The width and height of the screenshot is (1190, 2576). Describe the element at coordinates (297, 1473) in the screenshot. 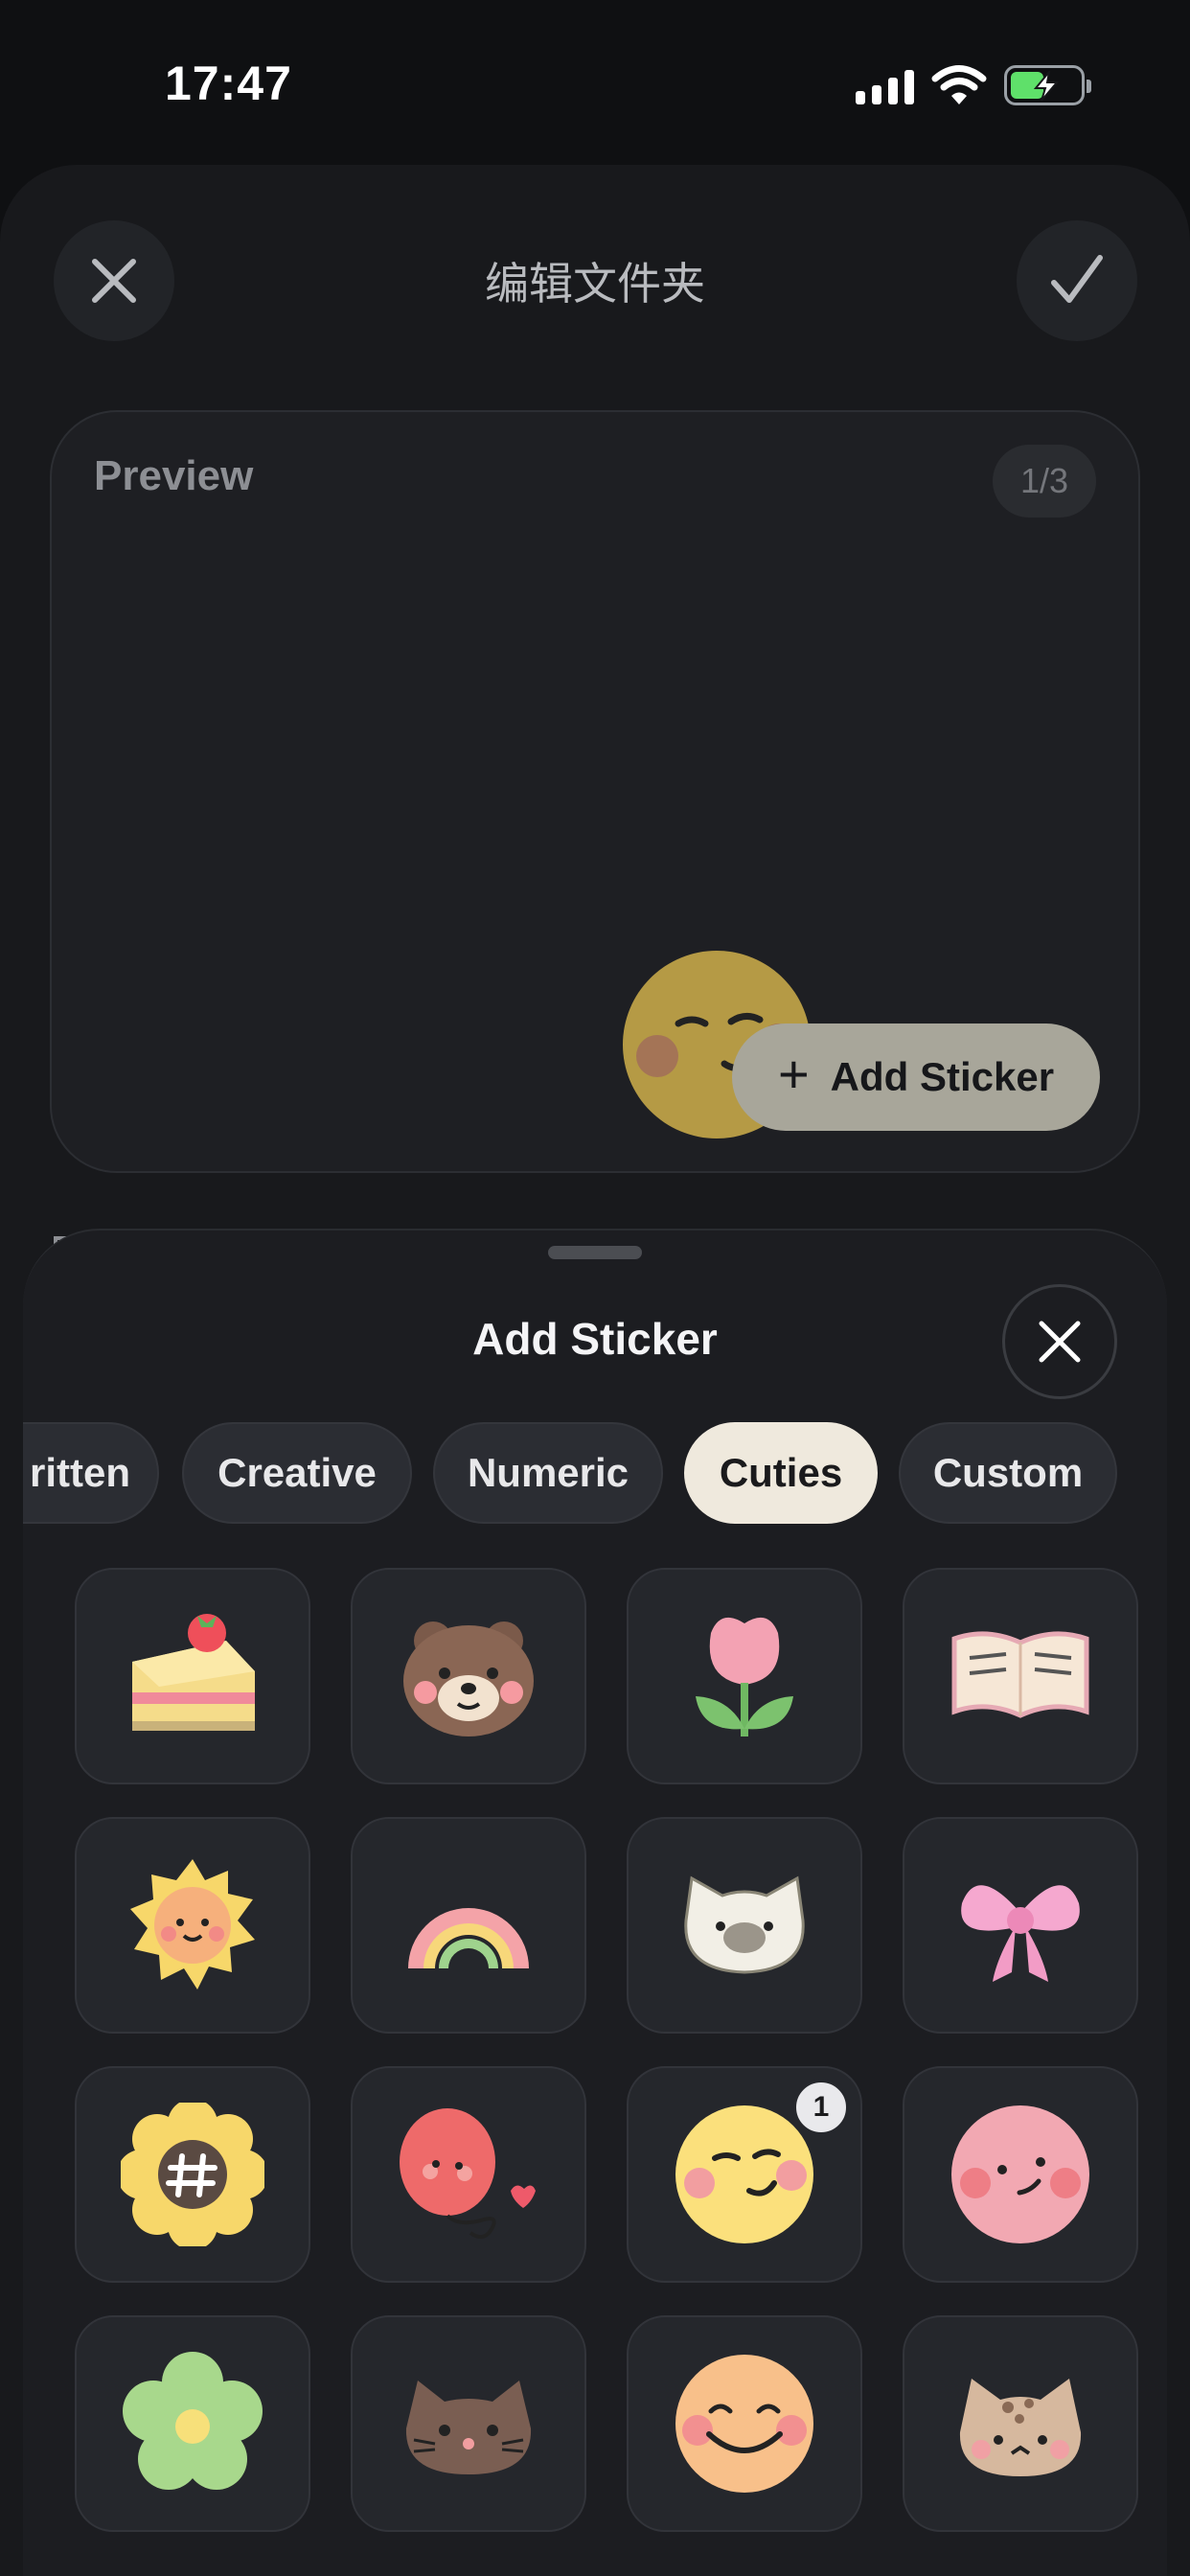

I see `tab-creative: Creative` at that location.